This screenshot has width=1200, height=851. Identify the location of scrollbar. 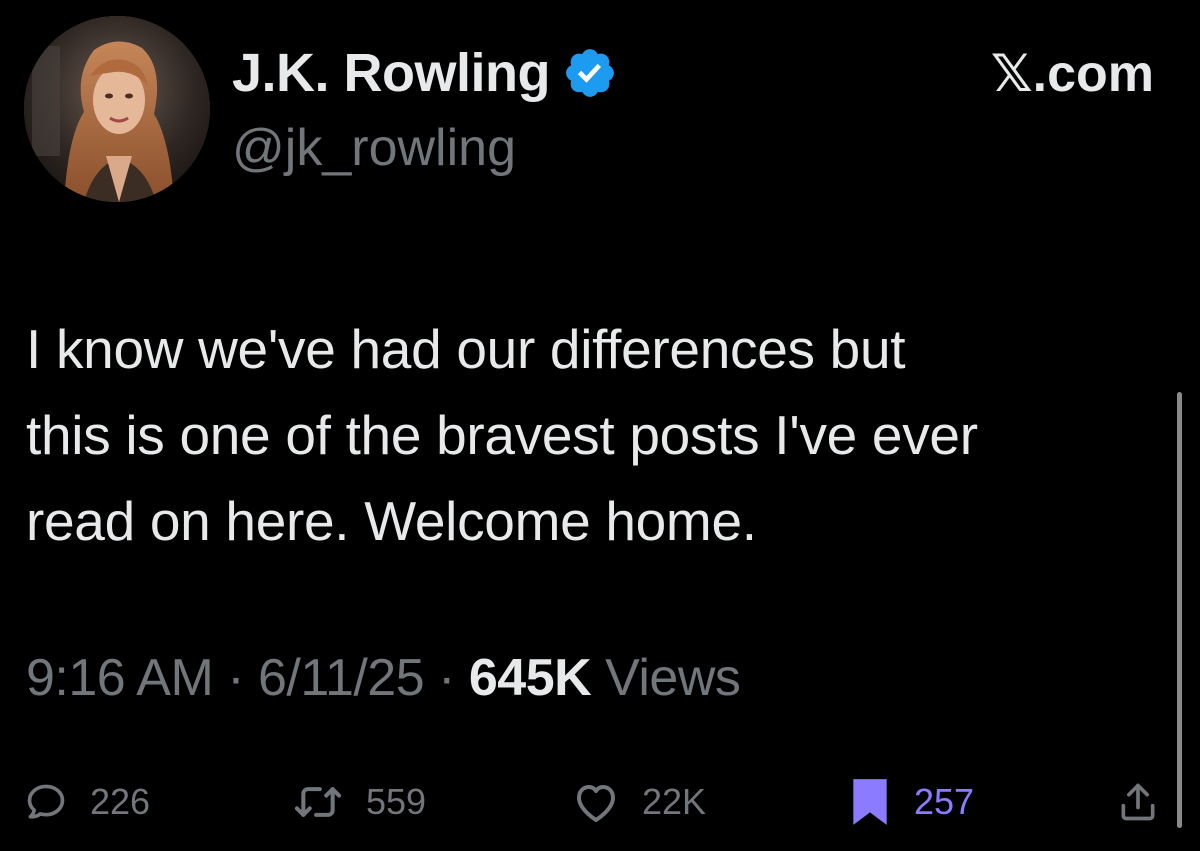
(1179, 610).